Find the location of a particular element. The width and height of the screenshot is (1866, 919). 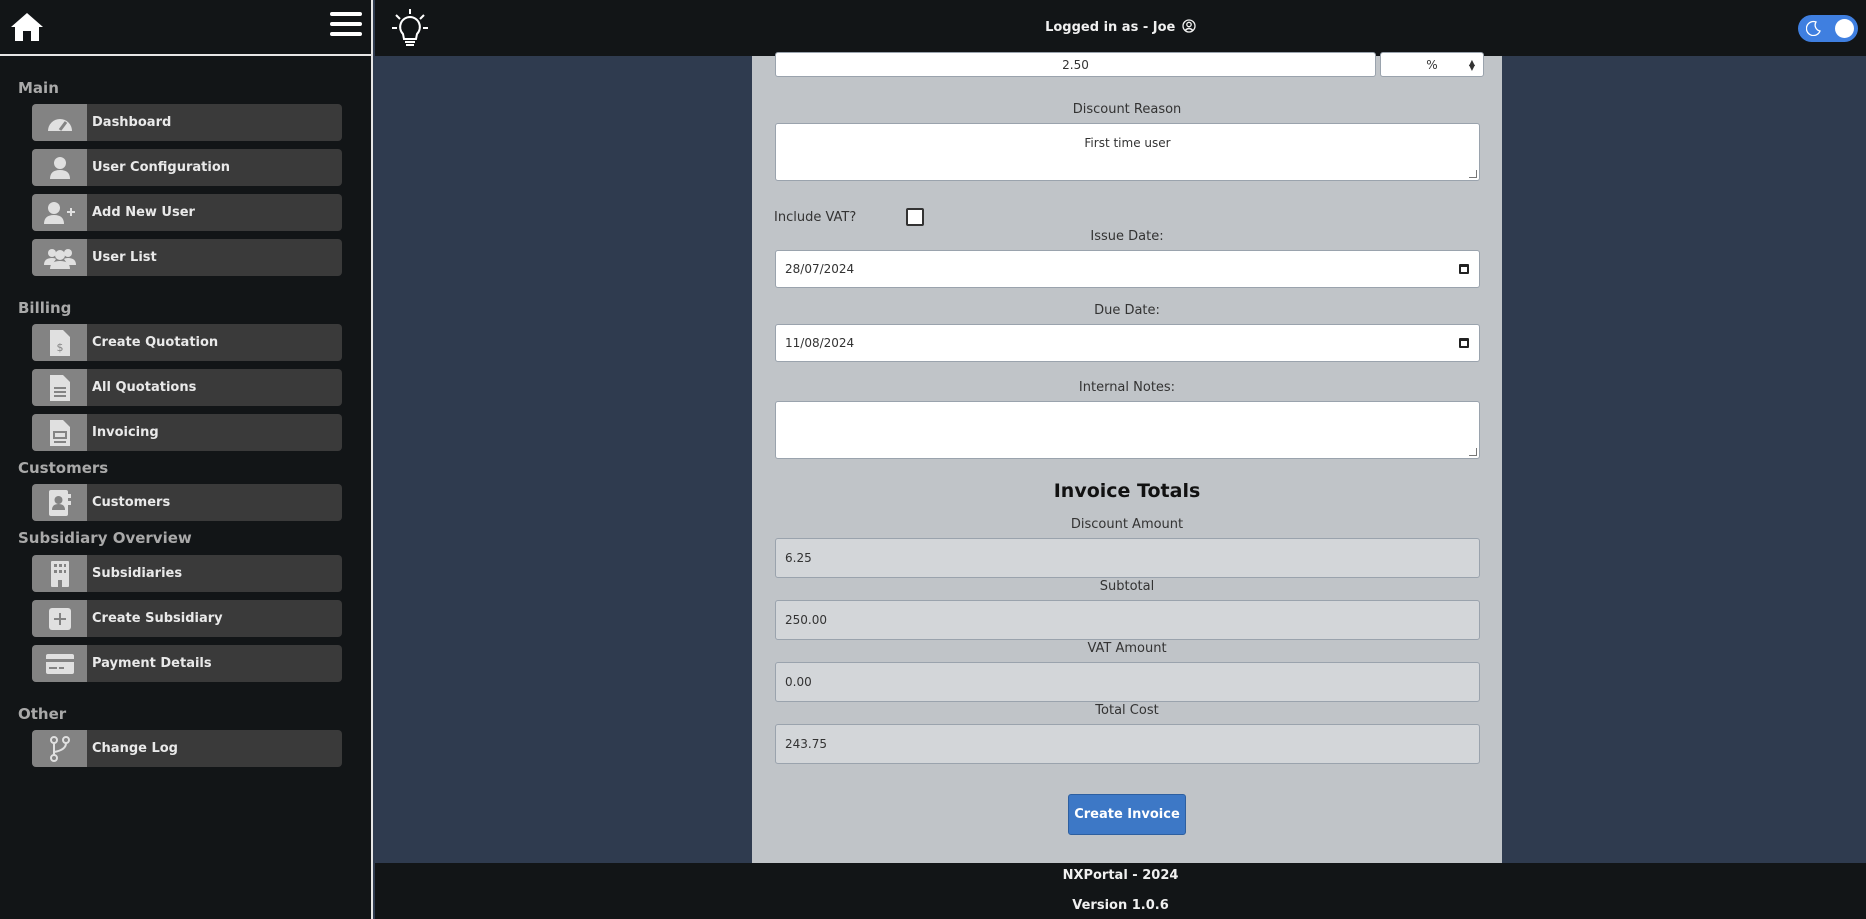

hamburger-menu-icon is located at coordinates (346, 26).